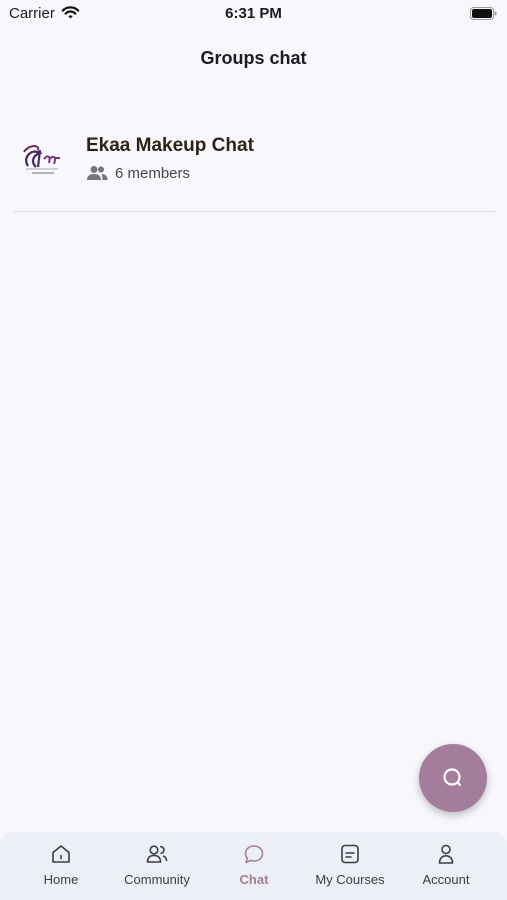 The image size is (507, 900). Describe the element at coordinates (61, 879) in the screenshot. I see `nav-label-home: Home` at that location.